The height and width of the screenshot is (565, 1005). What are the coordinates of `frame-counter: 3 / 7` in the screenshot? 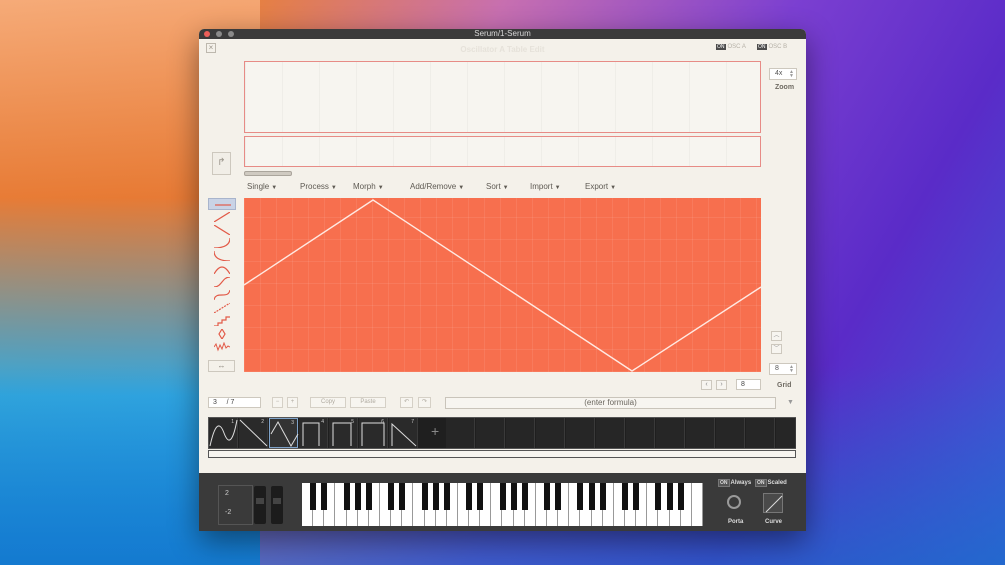 It's located at (234, 402).